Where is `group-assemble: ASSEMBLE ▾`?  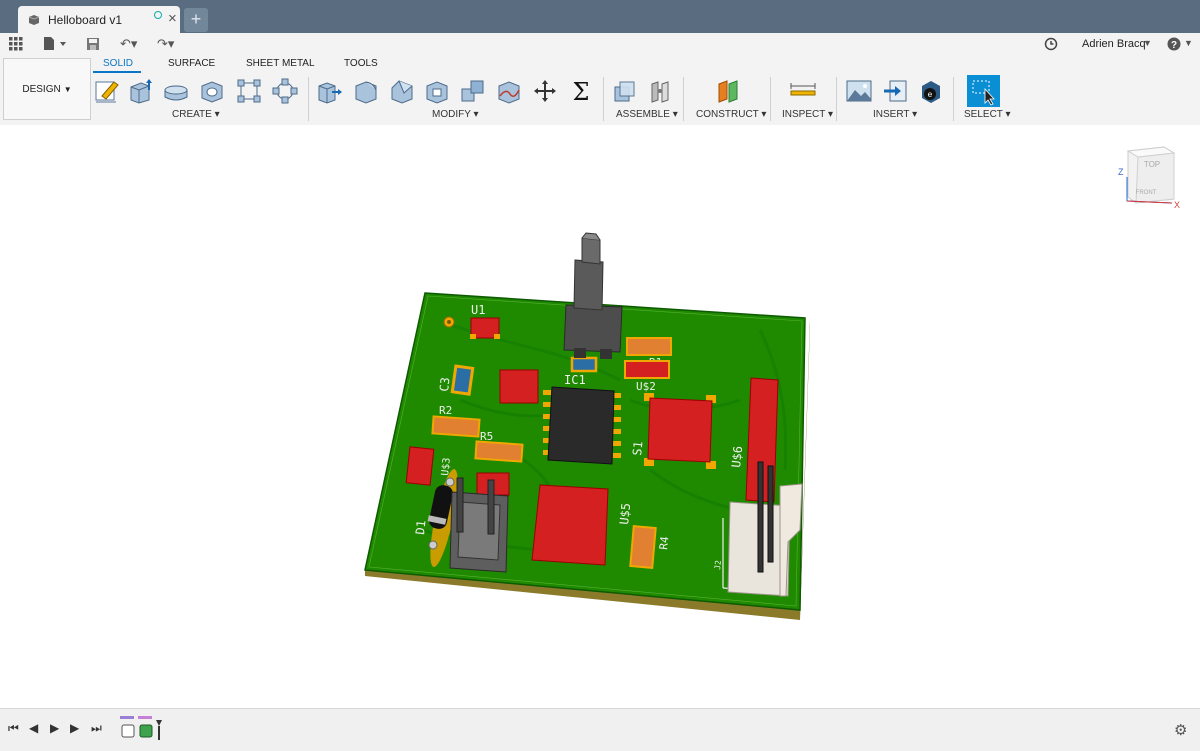
group-assemble: ASSEMBLE ▾ is located at coordinates (647, 114).